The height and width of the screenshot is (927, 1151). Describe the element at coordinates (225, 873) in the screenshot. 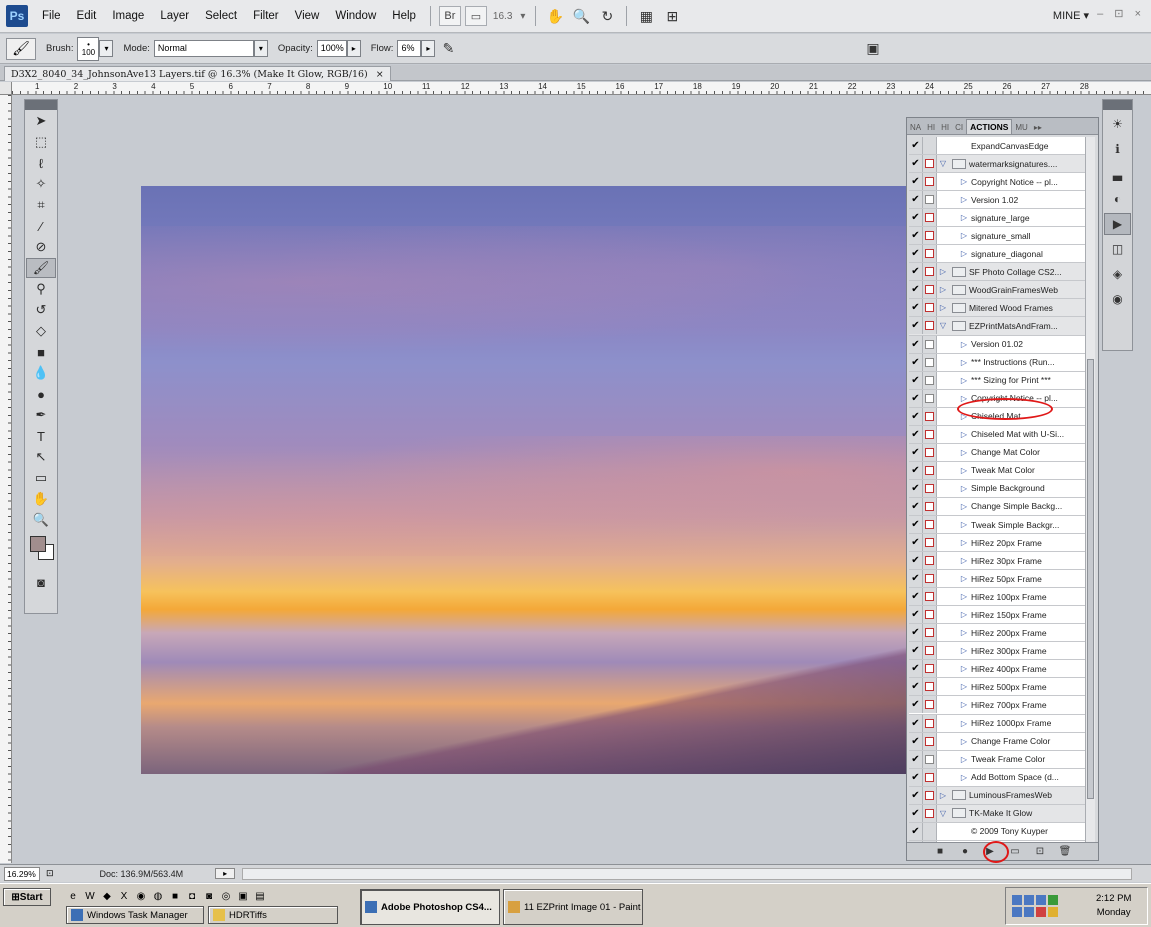

I see `status-menu-button: ▸` at that location.